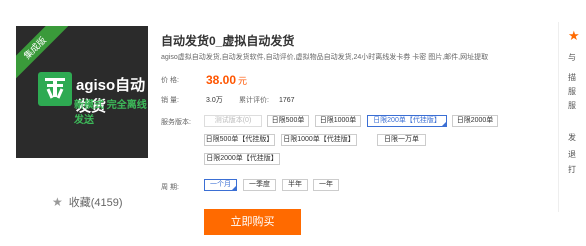 The height and width of the screenshot is (246, 586). What do you see at coordinates (572, 169) in the screenshot?
I see `side-text: 打` at bounding box center [572, 169].